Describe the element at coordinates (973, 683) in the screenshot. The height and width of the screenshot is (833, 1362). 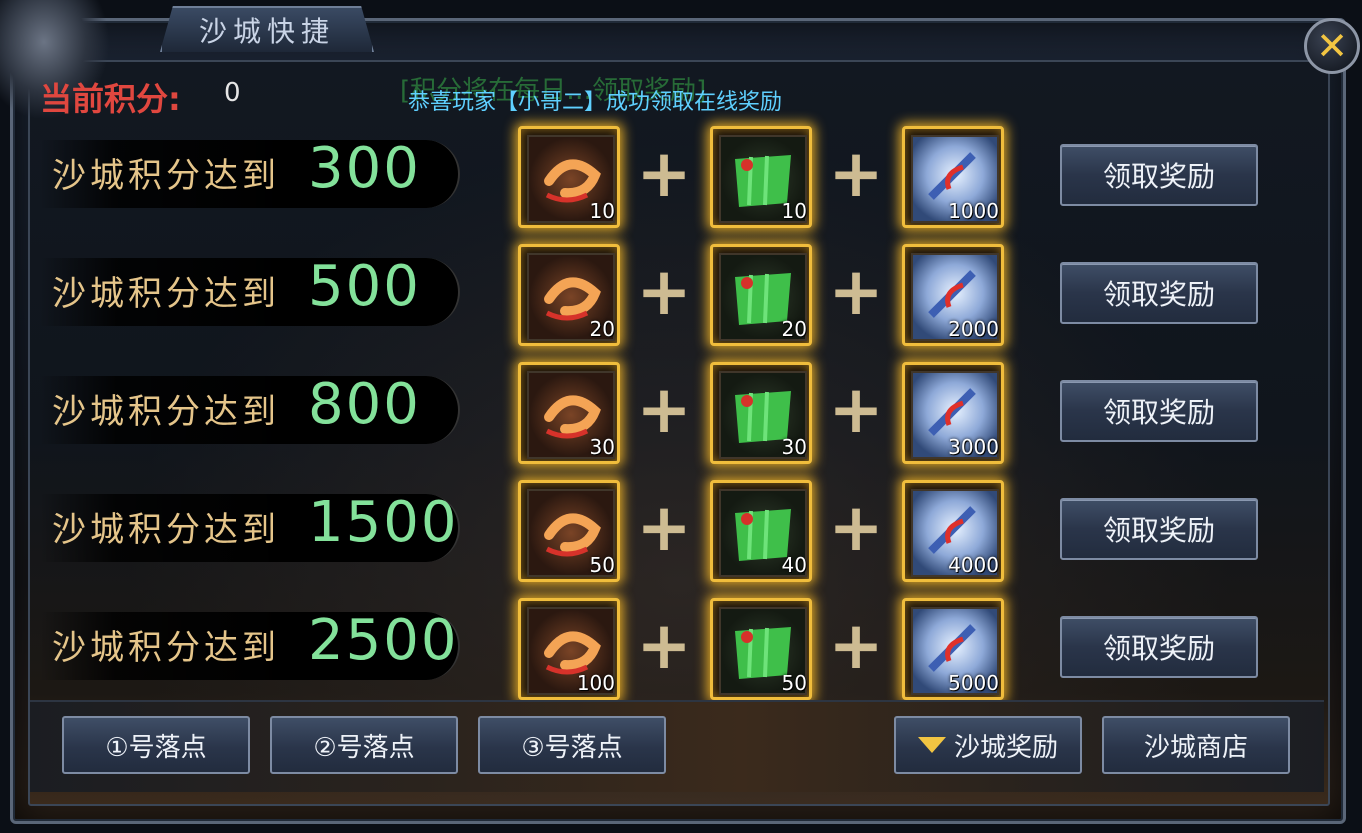
I see `item-count: 5000` at that location.